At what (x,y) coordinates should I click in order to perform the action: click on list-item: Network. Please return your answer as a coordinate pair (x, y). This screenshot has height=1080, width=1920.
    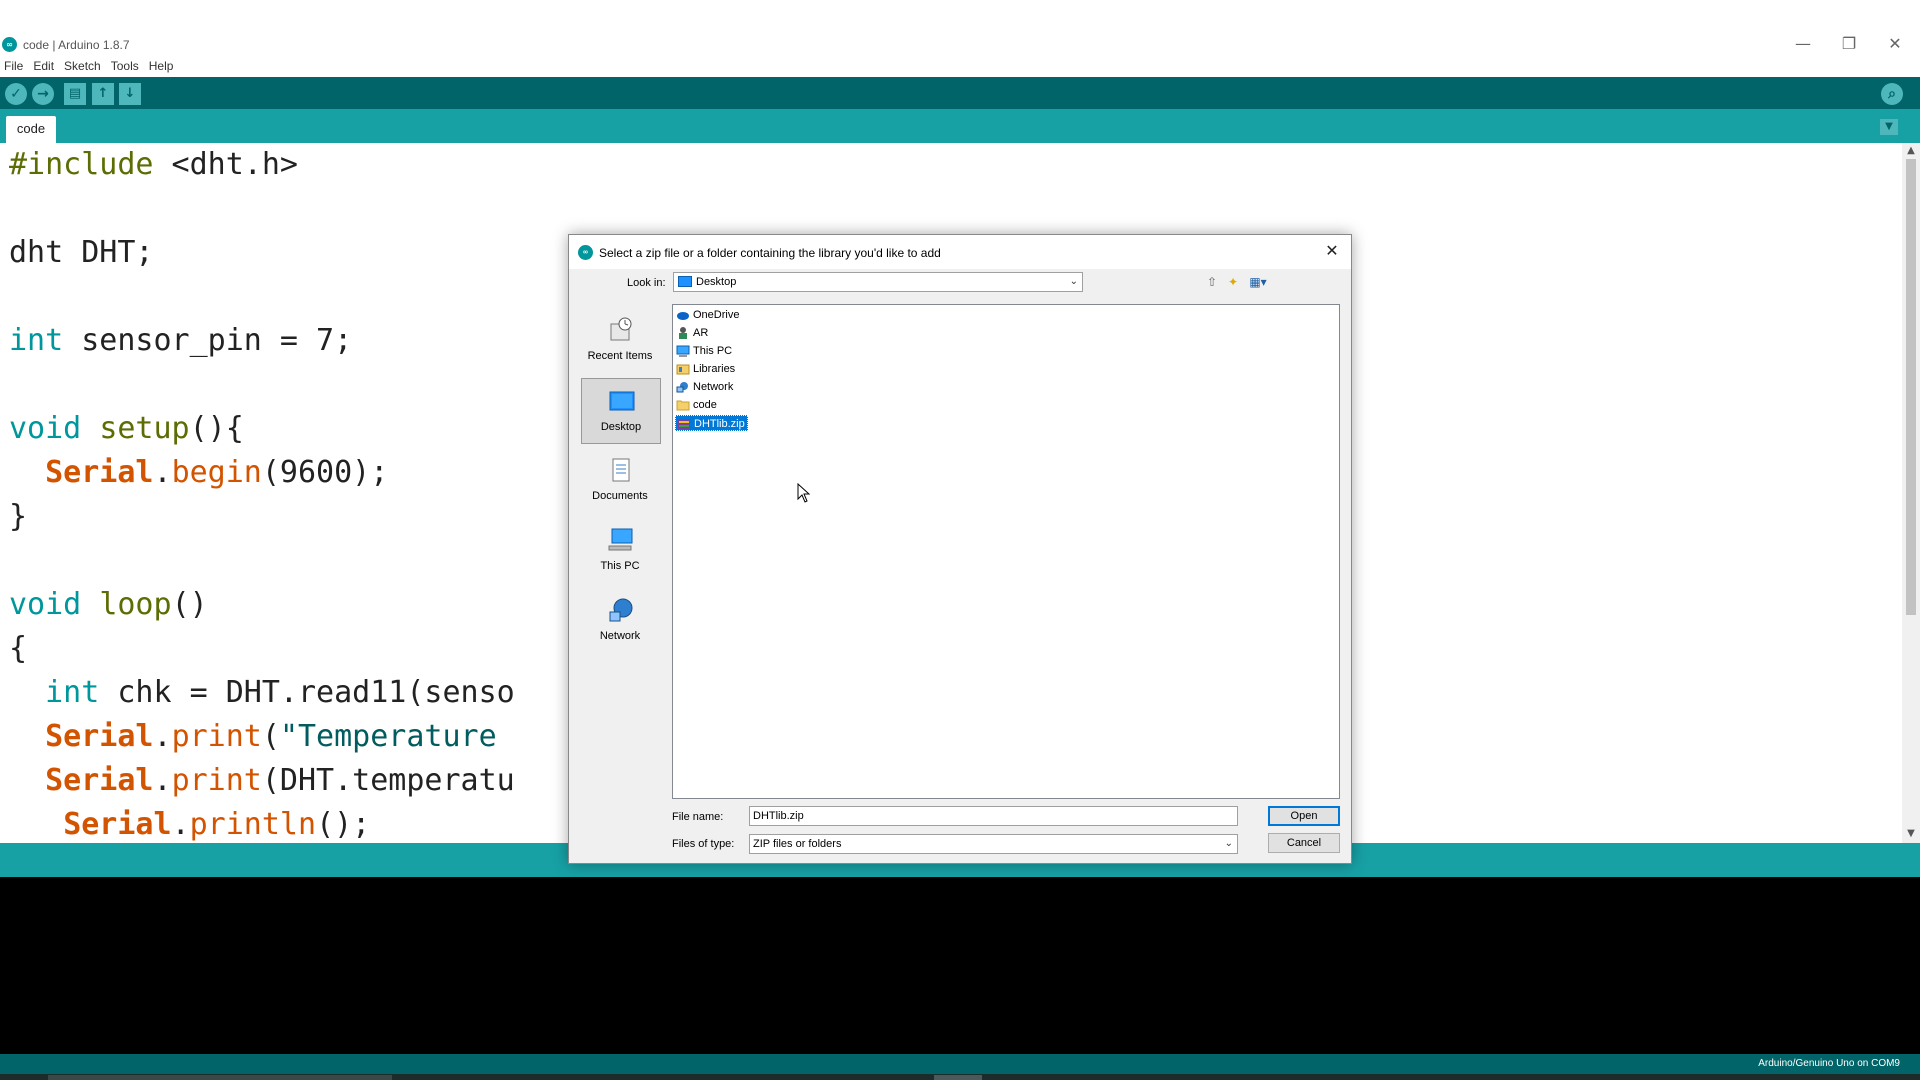
    Looking at the image, I should click on (704, 387).